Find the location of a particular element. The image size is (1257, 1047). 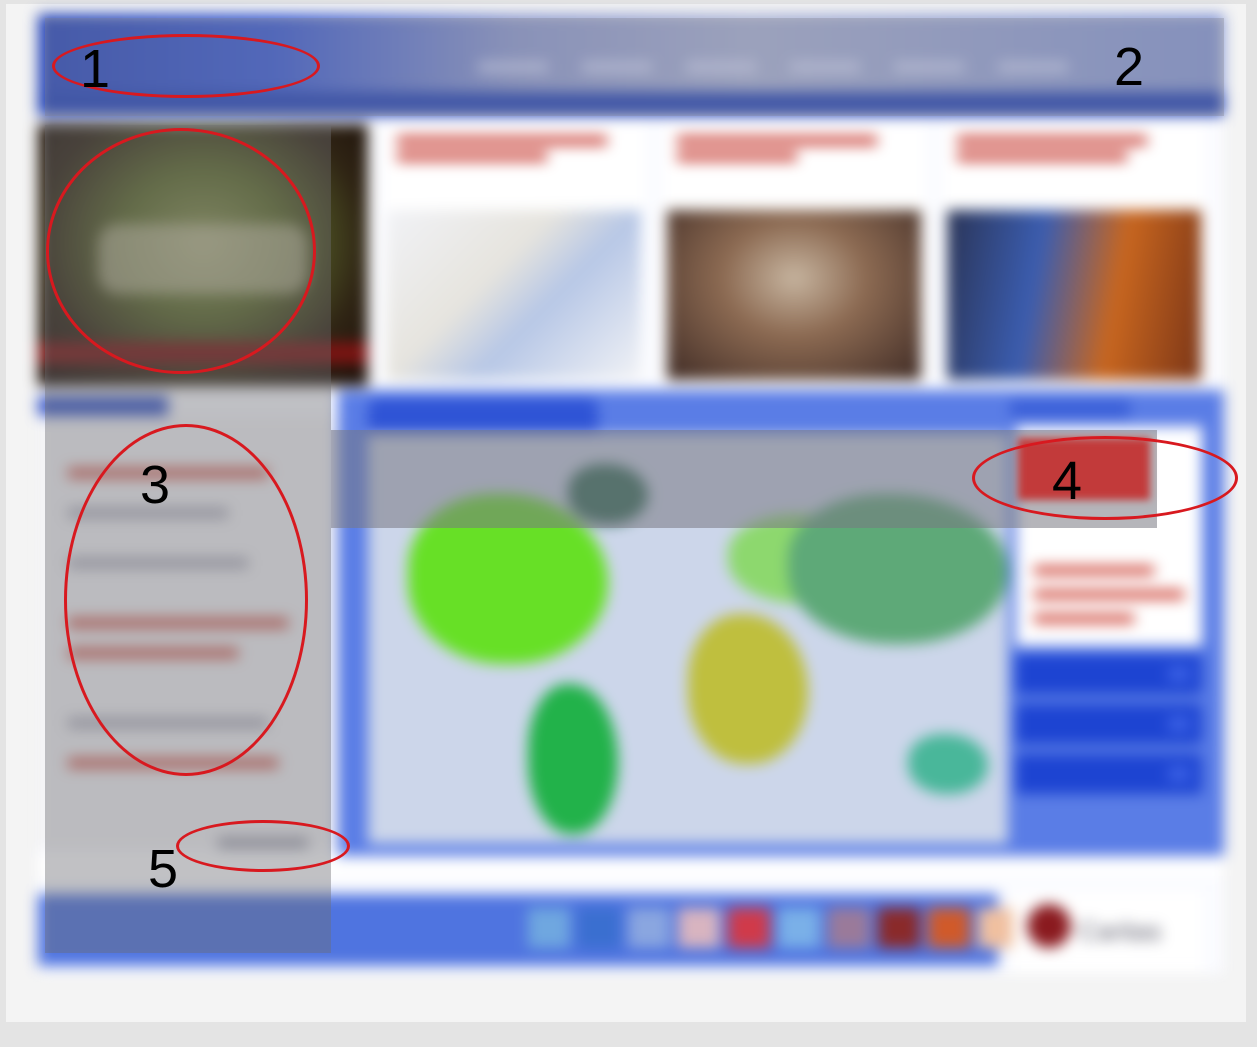

partner-logo-strip is located at coordinates (774, 928).